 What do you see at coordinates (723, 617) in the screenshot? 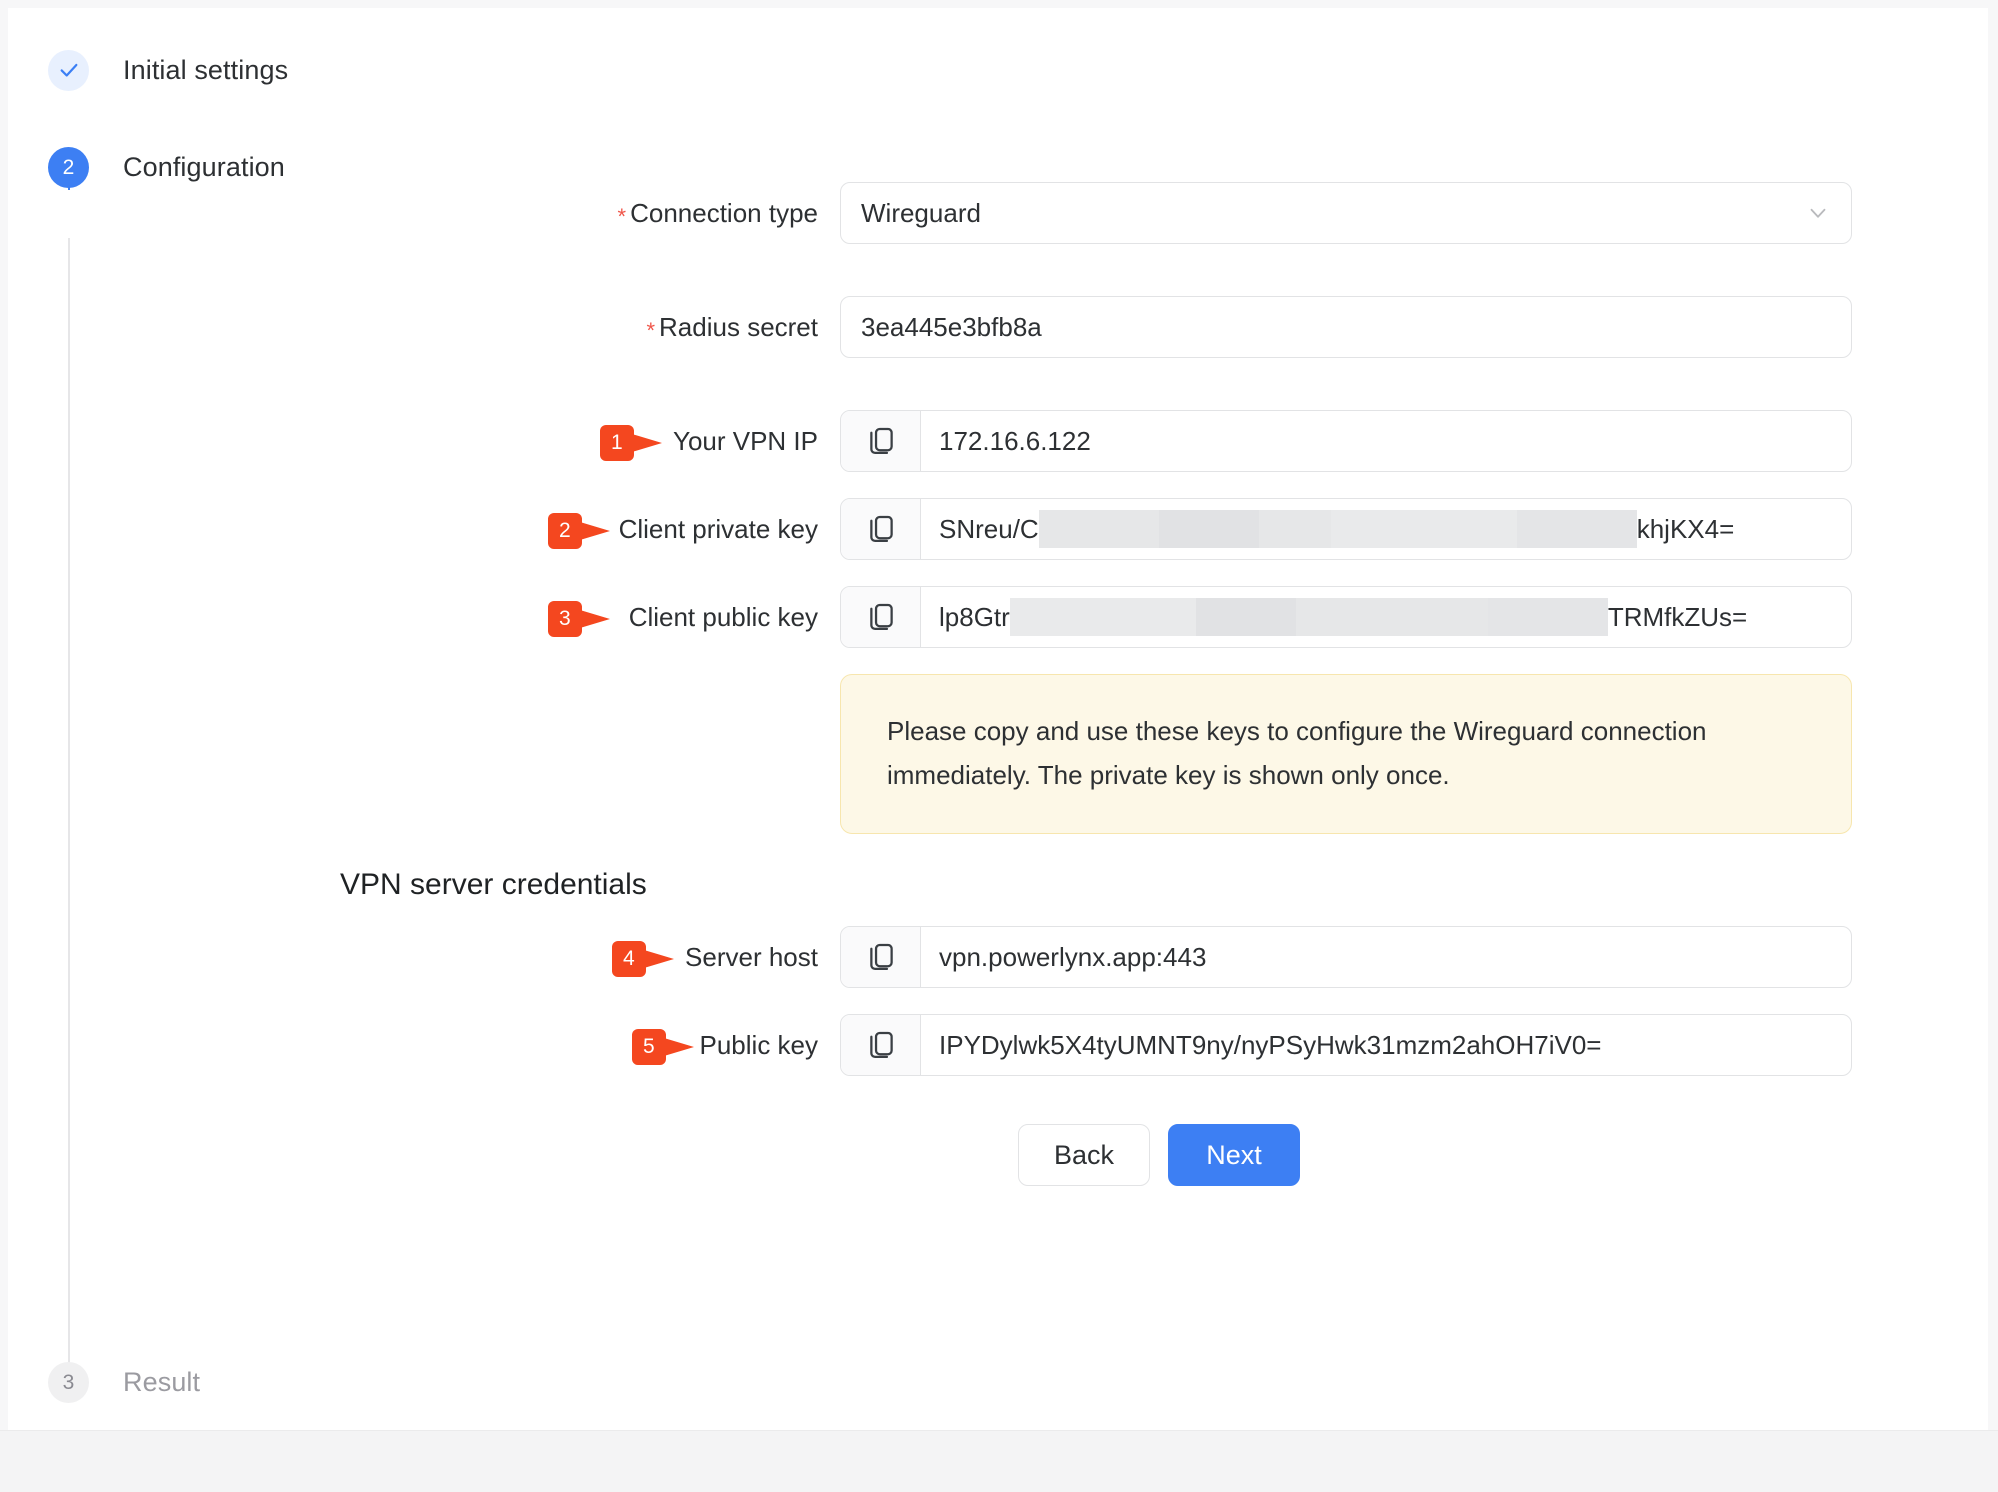
I see `label-client-public-key: Client public key` at bounding box center [723, 617].